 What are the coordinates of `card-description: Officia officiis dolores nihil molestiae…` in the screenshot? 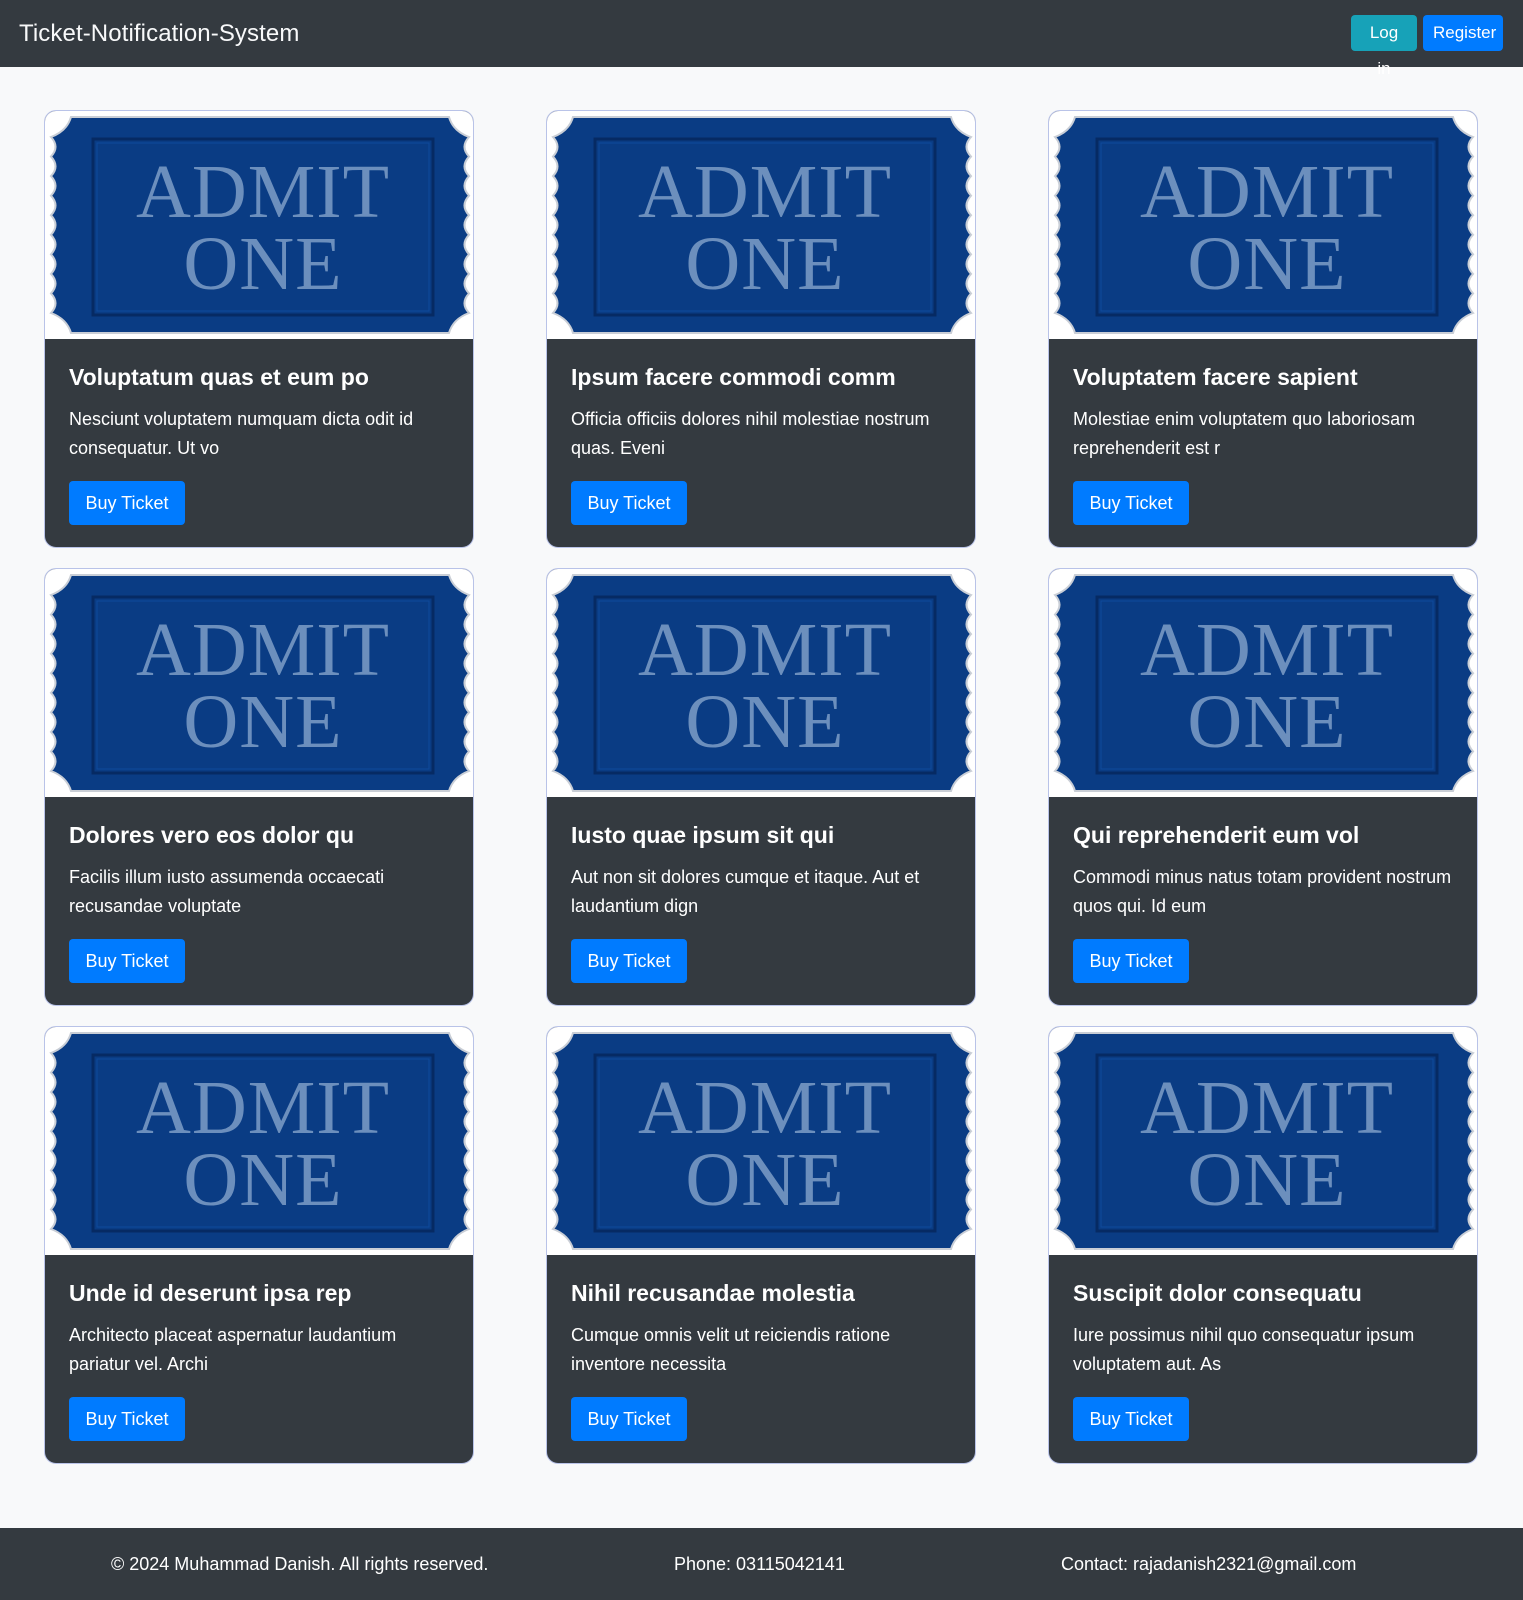 It's located at (750, 433).